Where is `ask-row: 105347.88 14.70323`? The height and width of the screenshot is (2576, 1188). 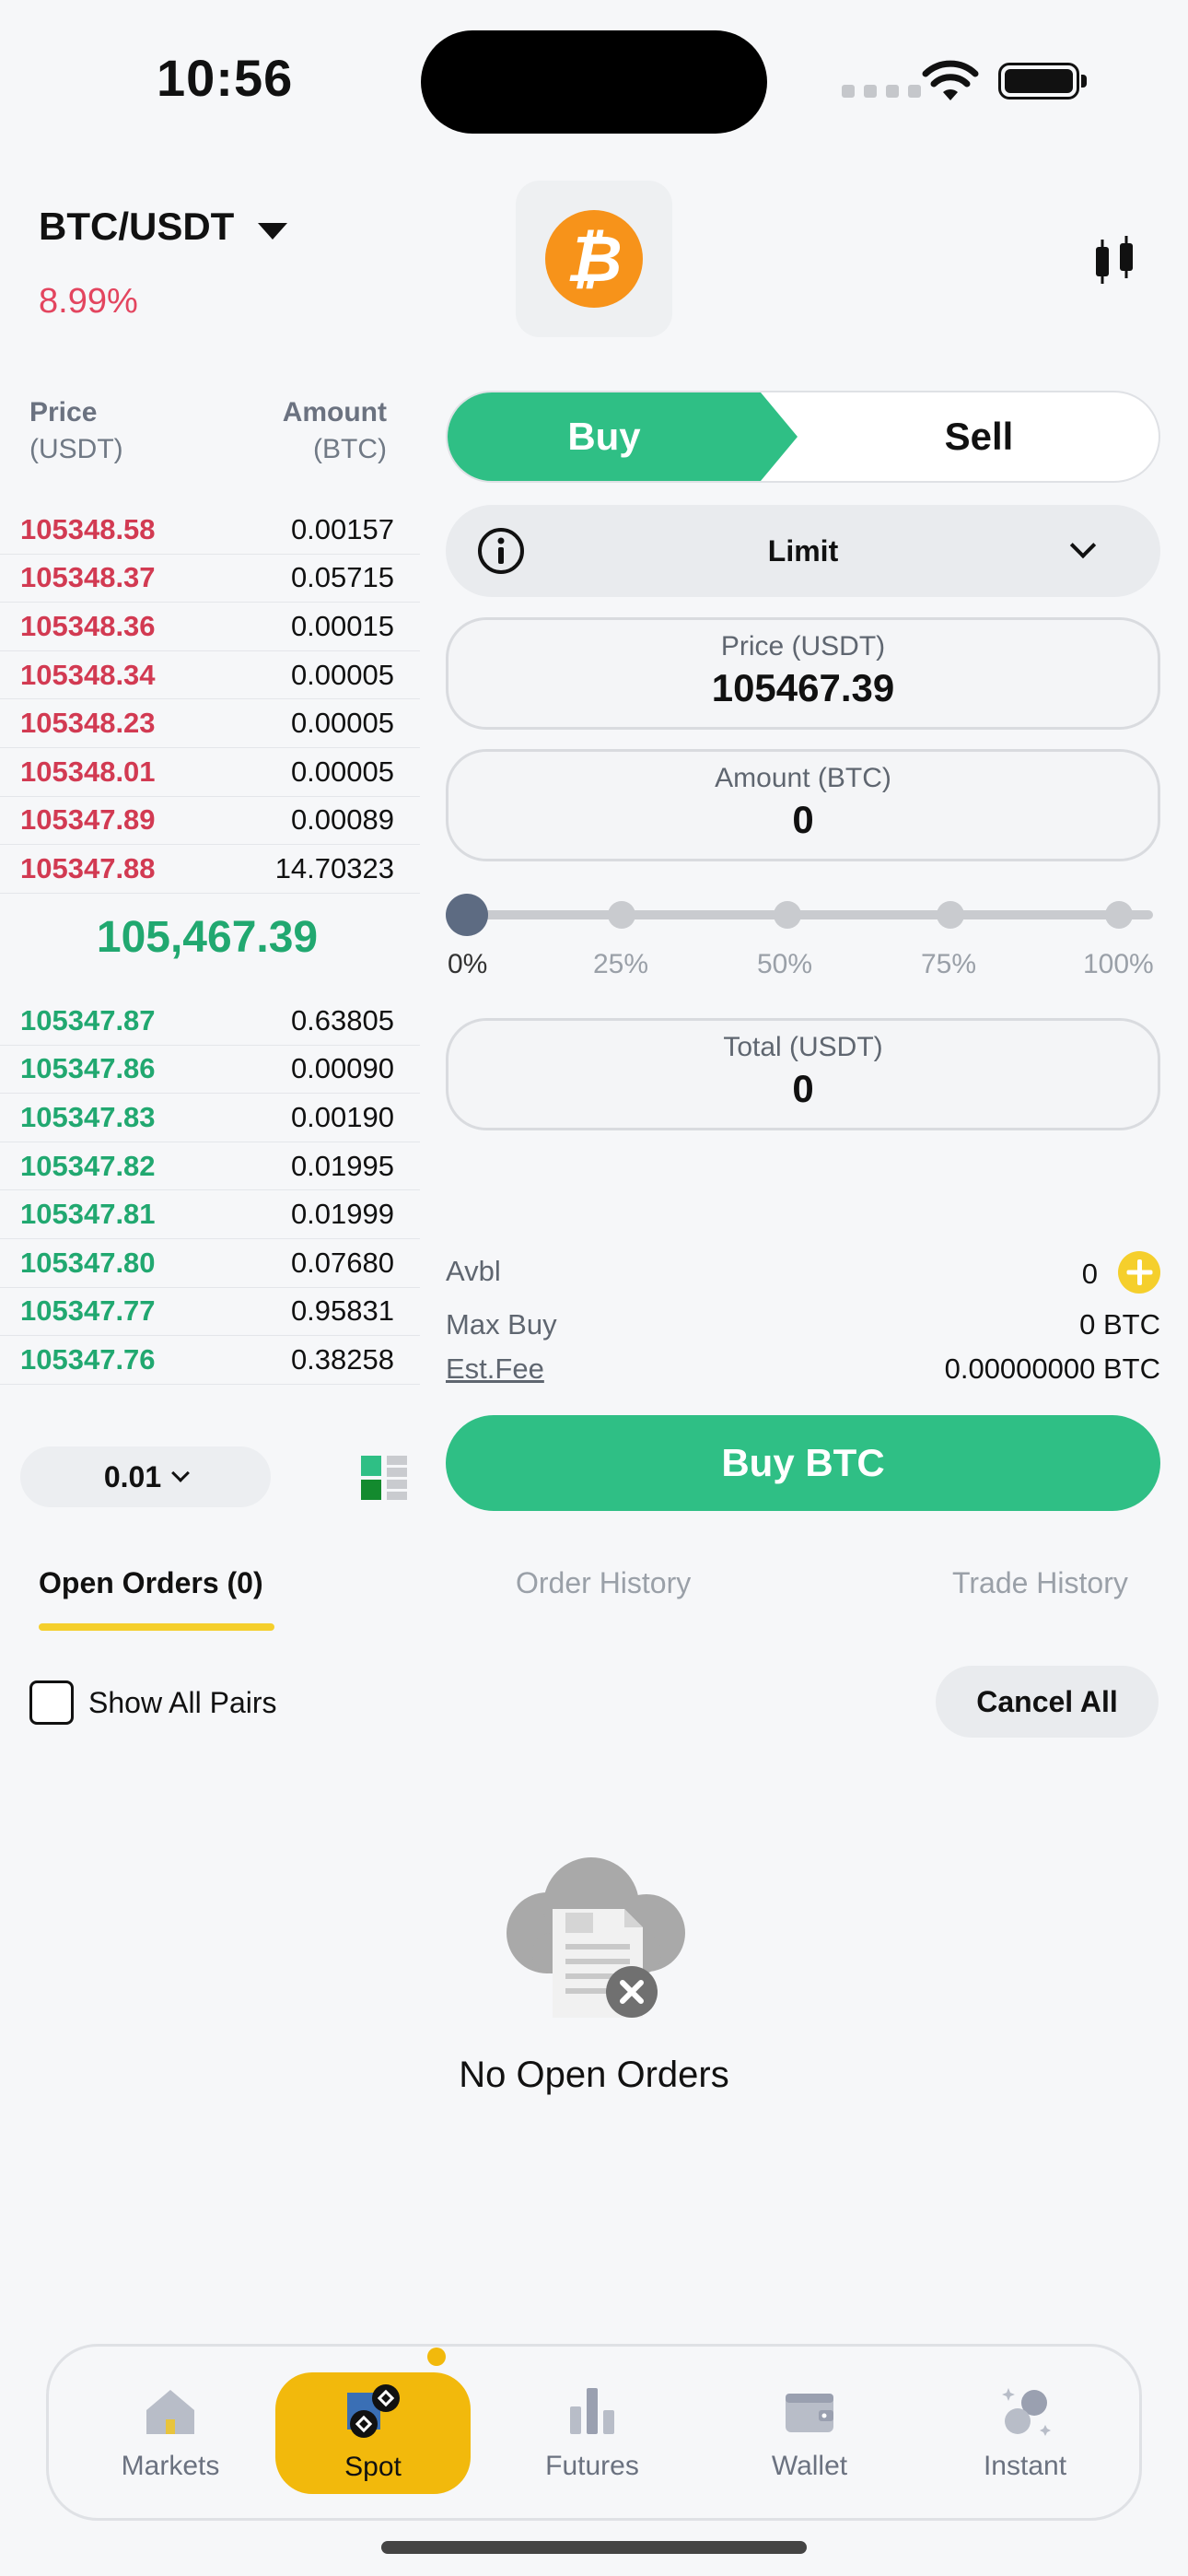 ask-row: 105347.88 14.70323 is located at coordinates (210, 869).